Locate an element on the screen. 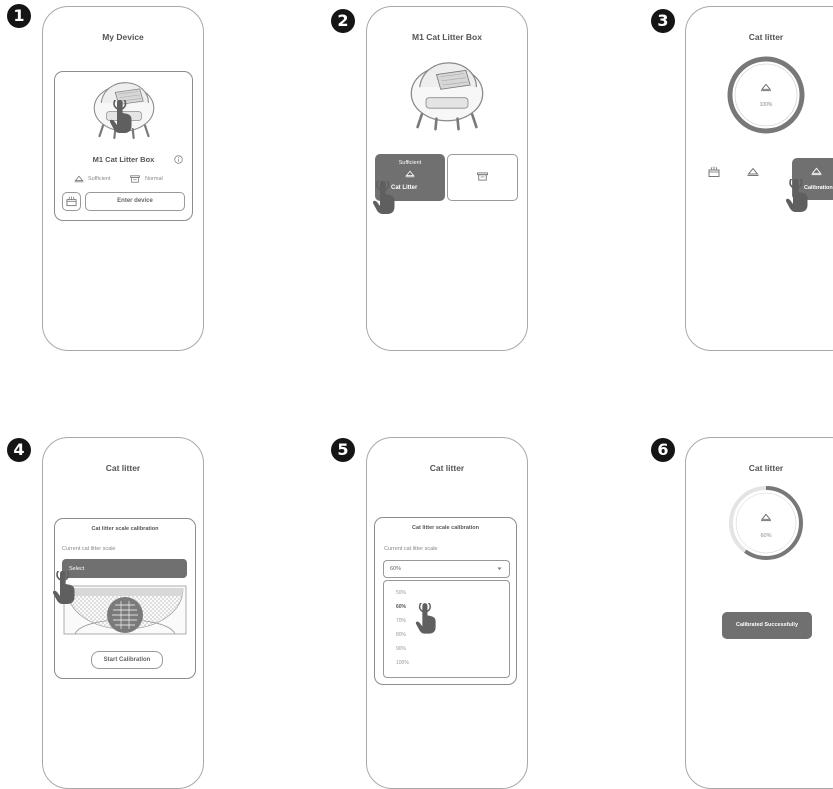  scale-select: 60% is located at coordinates (446, 569).